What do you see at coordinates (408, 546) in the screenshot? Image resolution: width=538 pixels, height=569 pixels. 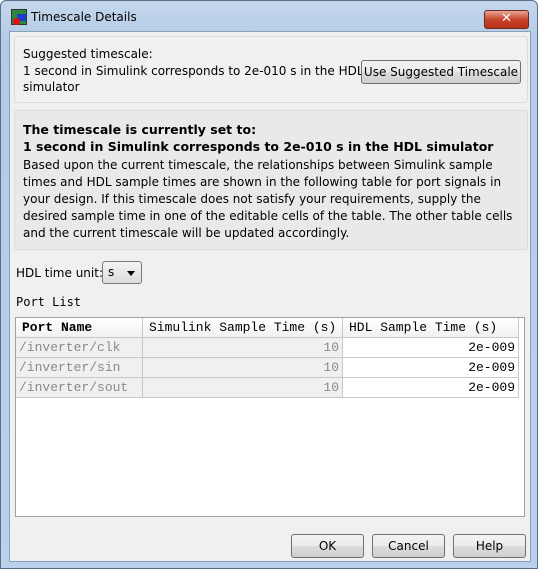 I see `cancel-button: Cancel` at bounding box center [408, 546].